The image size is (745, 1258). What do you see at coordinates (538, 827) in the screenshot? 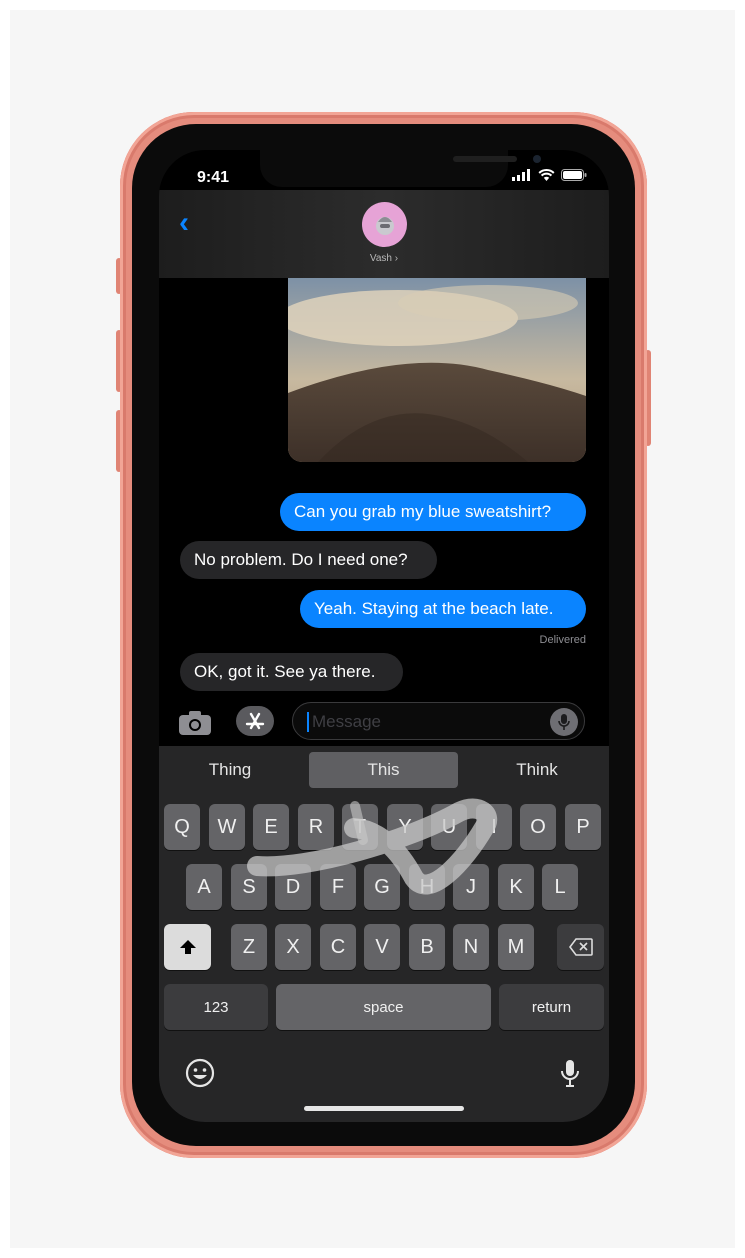
I see `key-o: O` at bounding box center [538, 827].